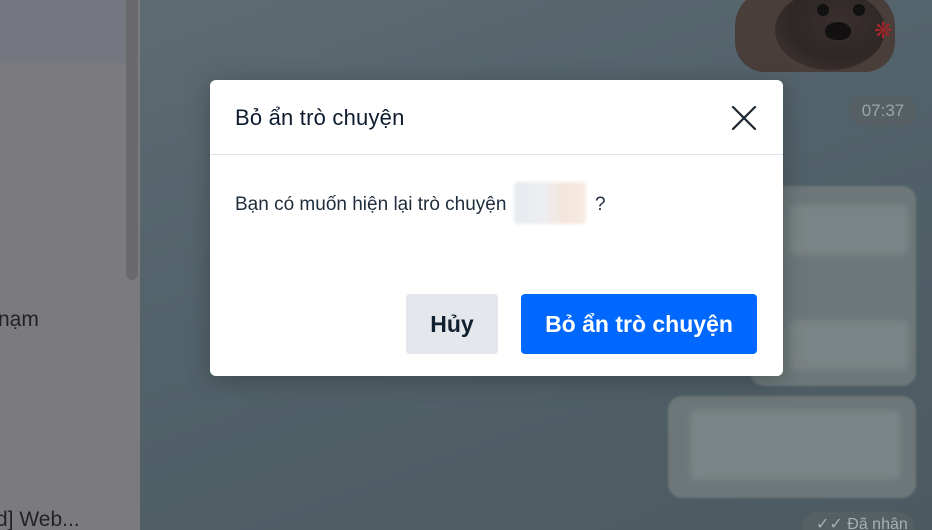 The width and height of the screenshot is (932, 530). Describe the element at coordinates (815, 36) in the screenshot. I see `dog-sticker-image` at that location.